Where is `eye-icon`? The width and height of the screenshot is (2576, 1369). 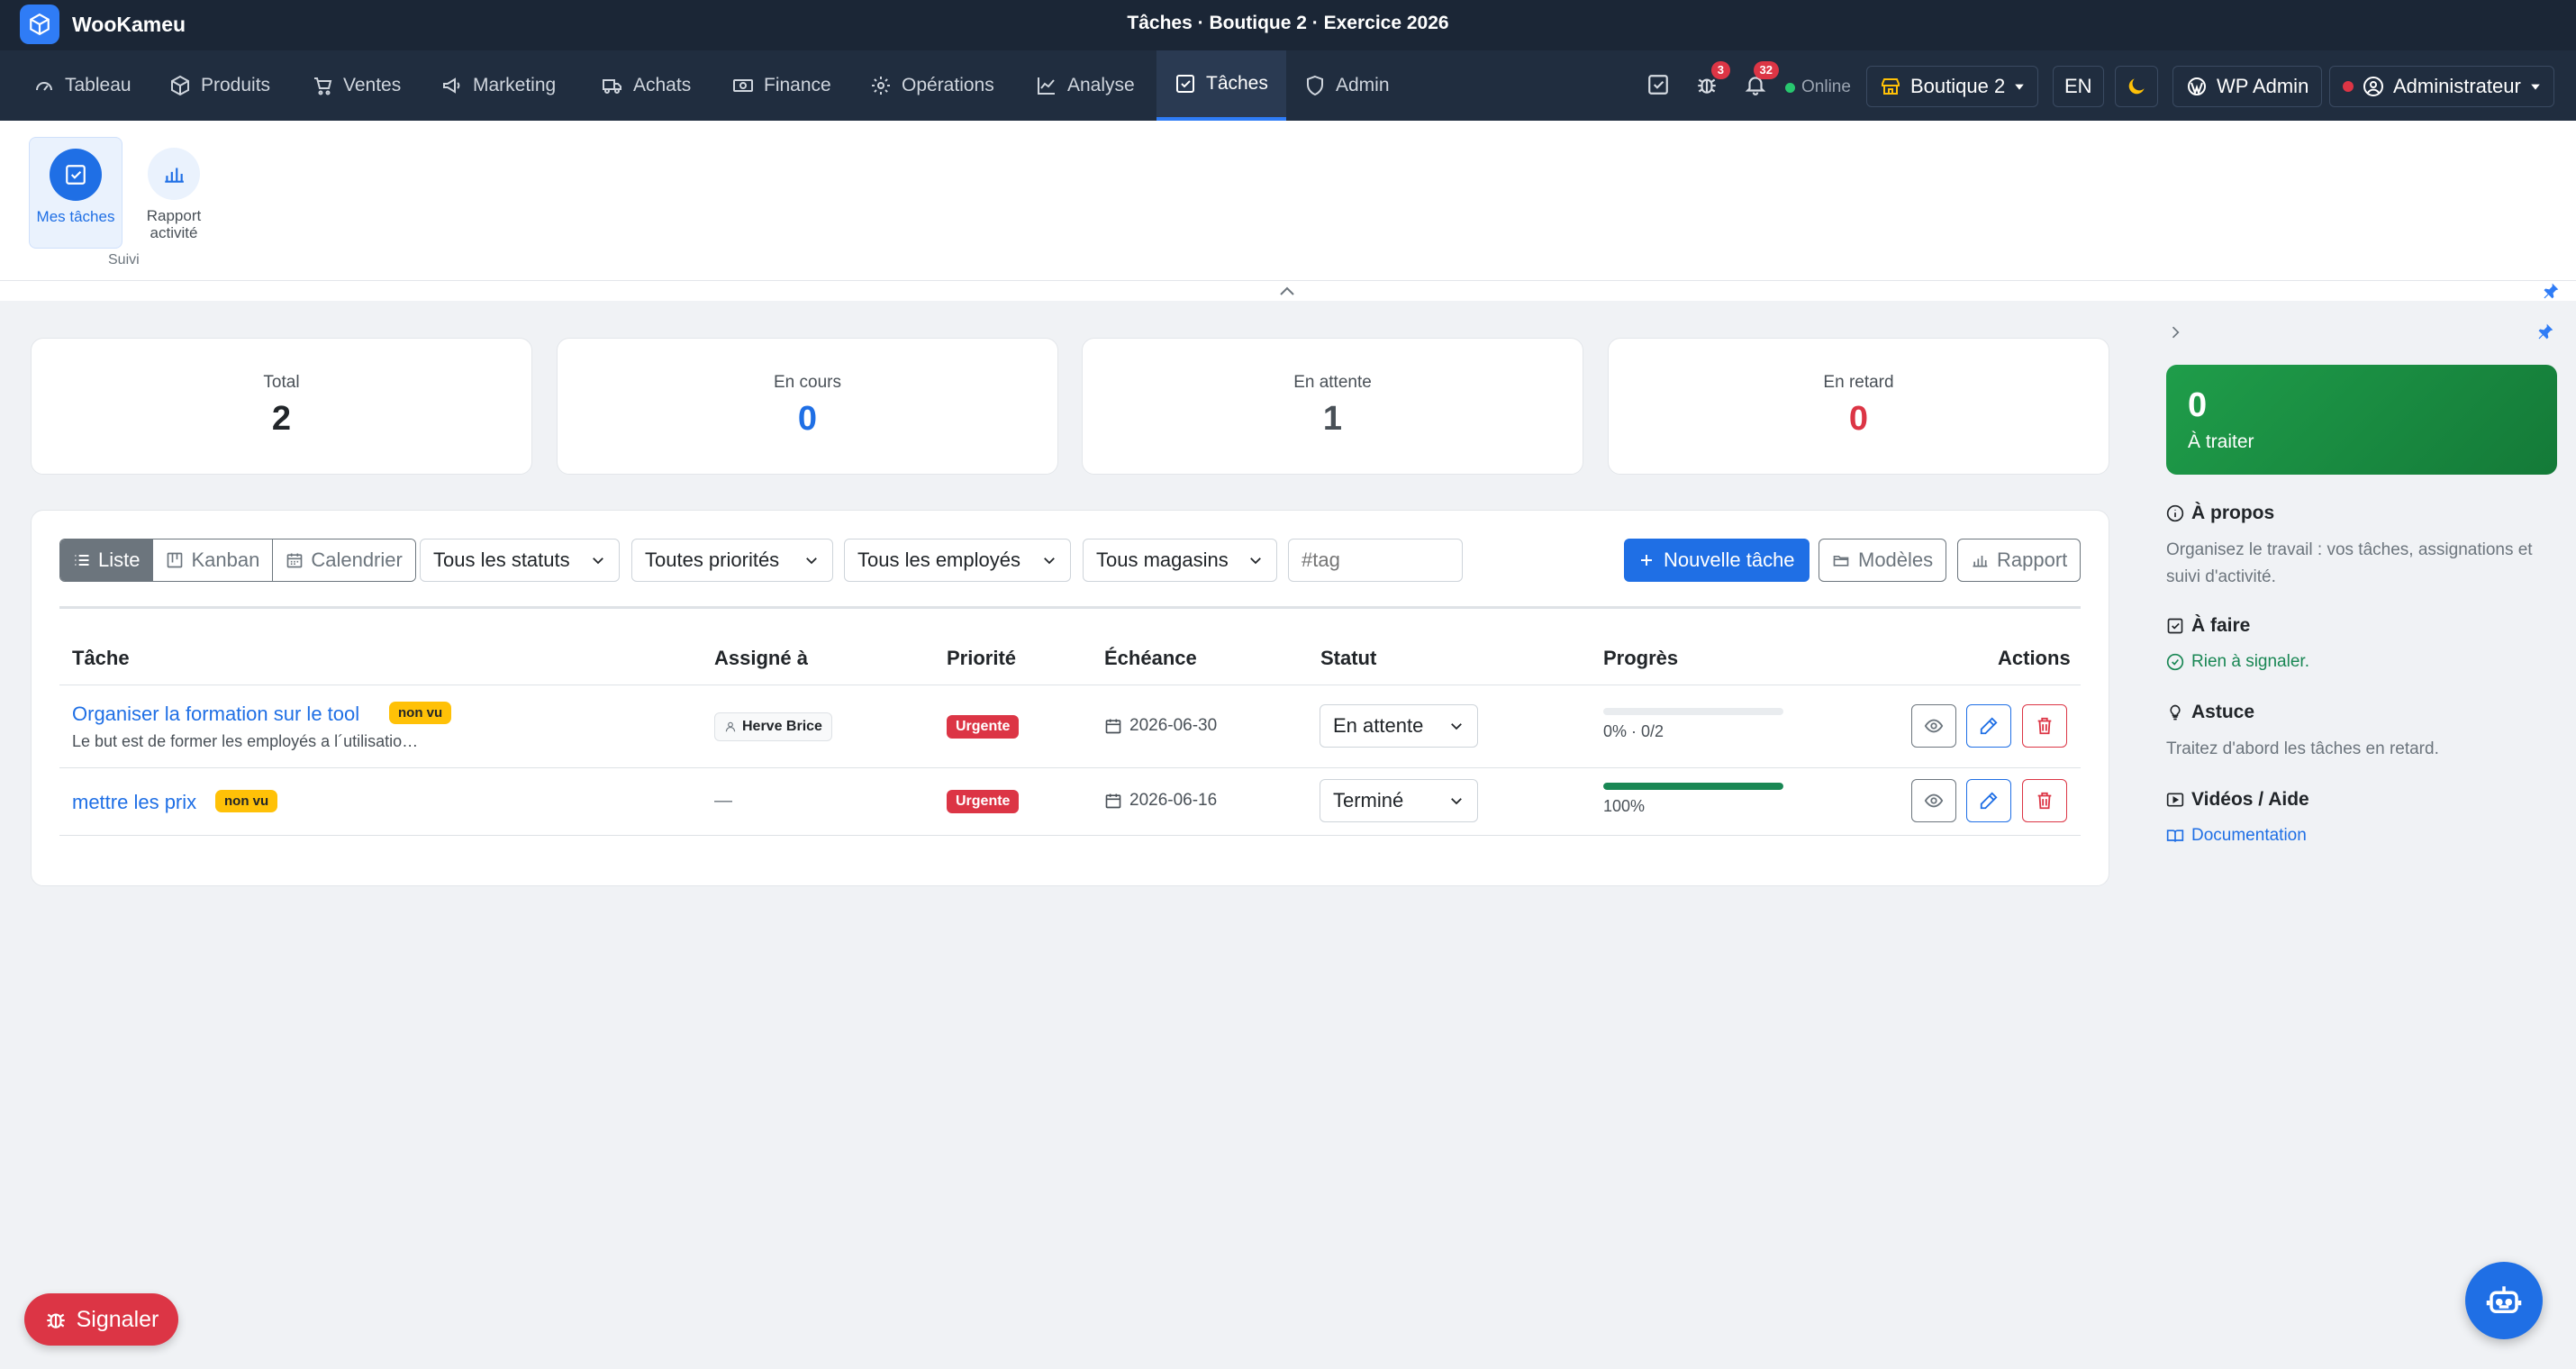
eye-icon is located at coordinates (1934, 800).